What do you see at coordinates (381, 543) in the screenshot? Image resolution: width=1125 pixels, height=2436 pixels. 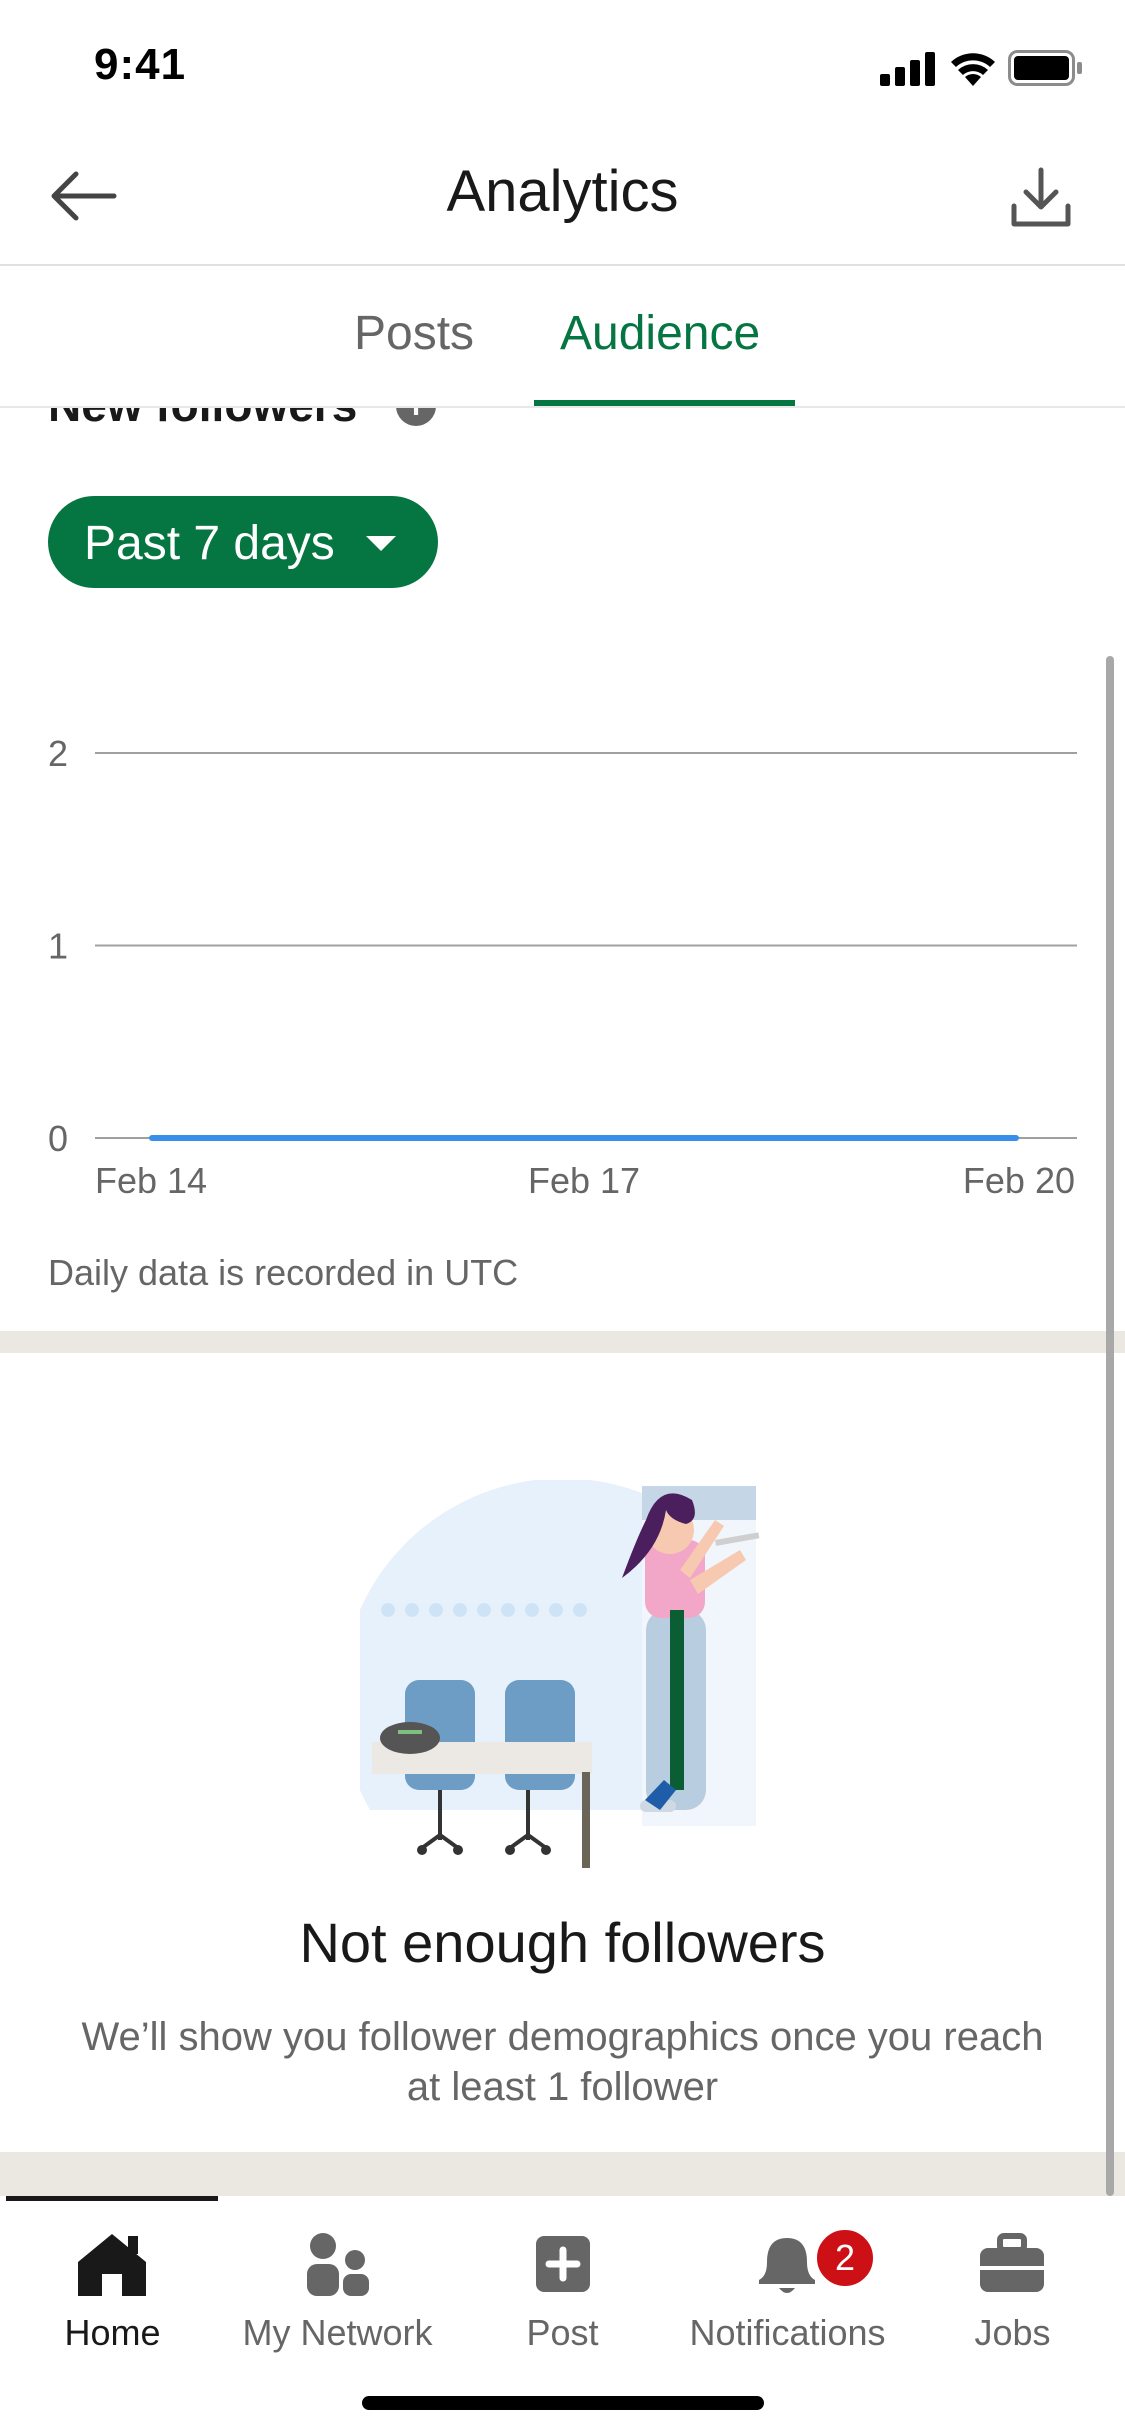 I see `caret-down-icon` at bounding box center [381, 543].